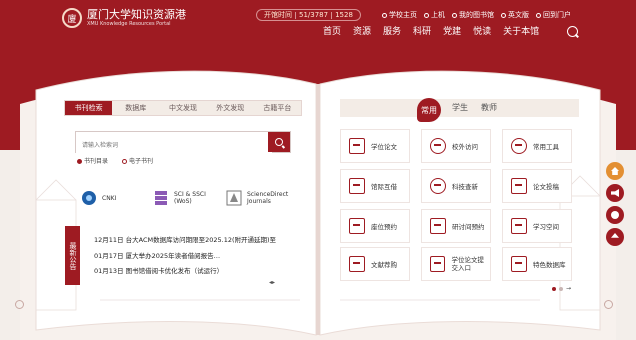 The height and width of the screenshot is (340, 636). Describe the element at coordinates (438, 264) in the screenshot. I see `thesis-submit-icon` at that location.